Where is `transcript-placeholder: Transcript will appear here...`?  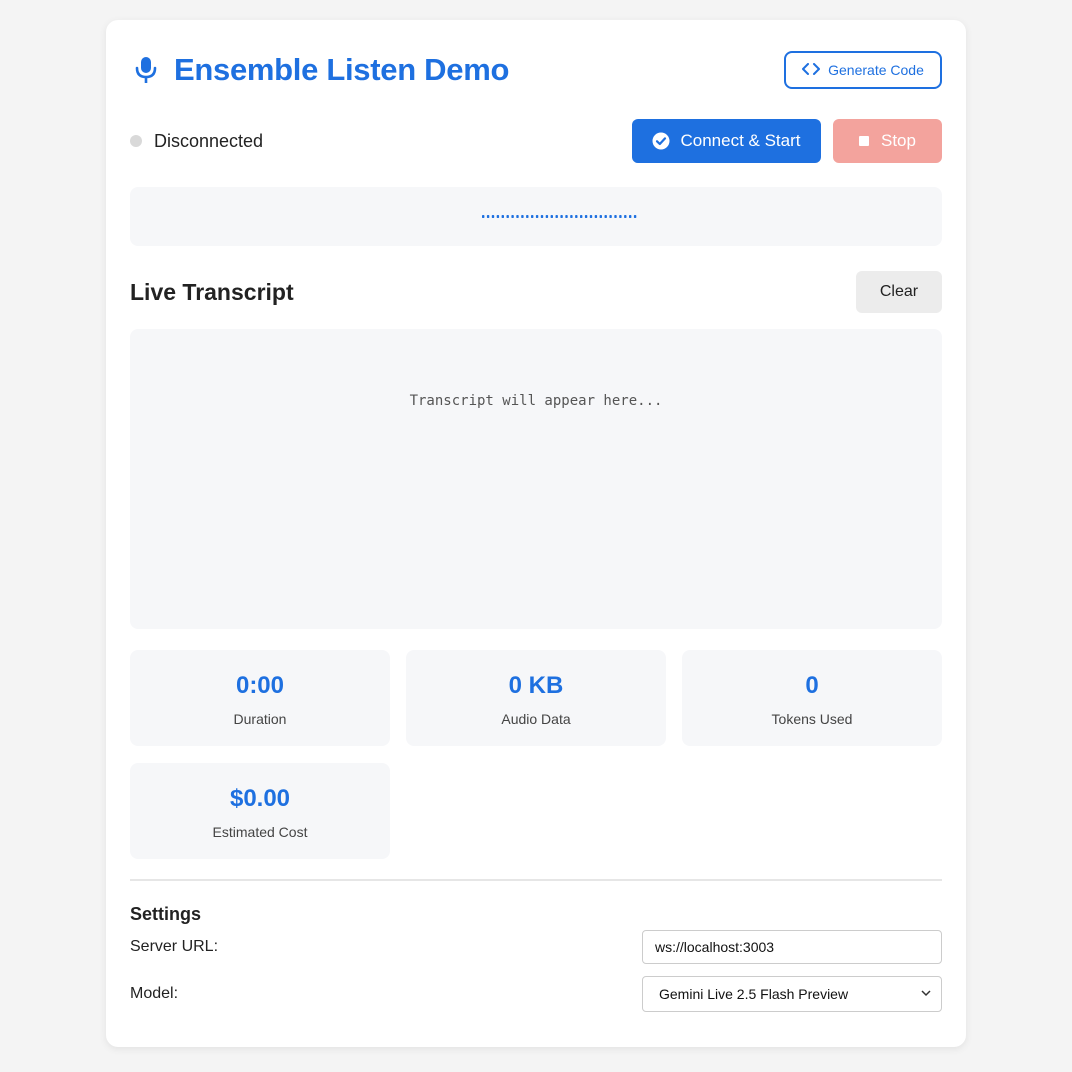
transcript-placeholder: Transcript will appear here... is located at coordinates (536, 401).